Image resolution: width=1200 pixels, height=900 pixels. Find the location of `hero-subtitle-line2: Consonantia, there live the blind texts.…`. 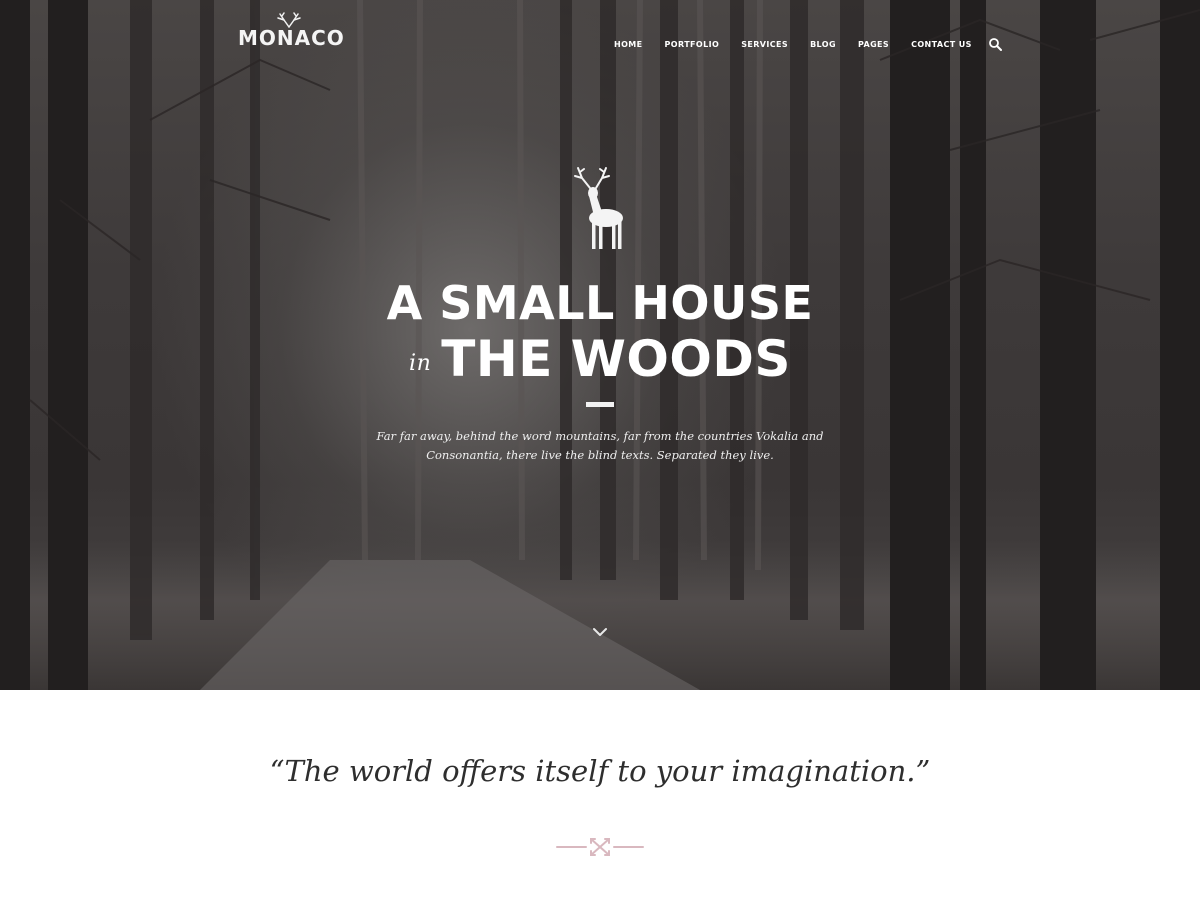

hero-subtitle-line2: Consonantia, there live the blind texts.… is located at coordinates (600, 455).